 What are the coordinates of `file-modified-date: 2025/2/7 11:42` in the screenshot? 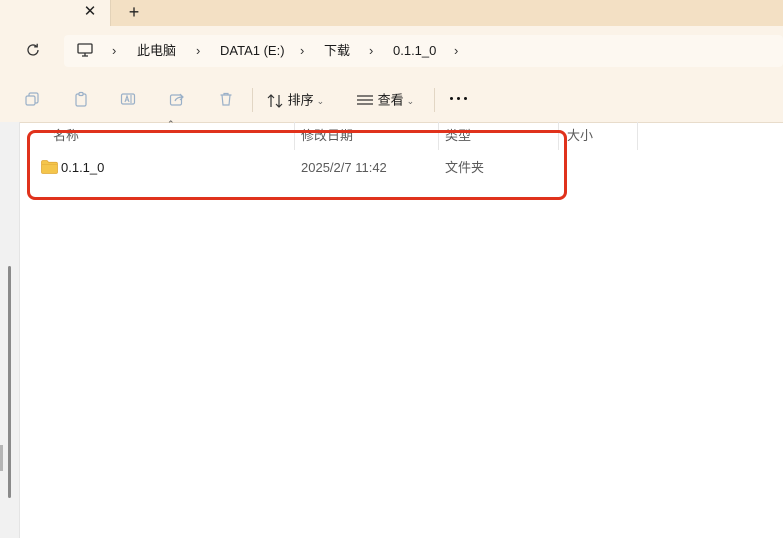 It's located at (344, 167).